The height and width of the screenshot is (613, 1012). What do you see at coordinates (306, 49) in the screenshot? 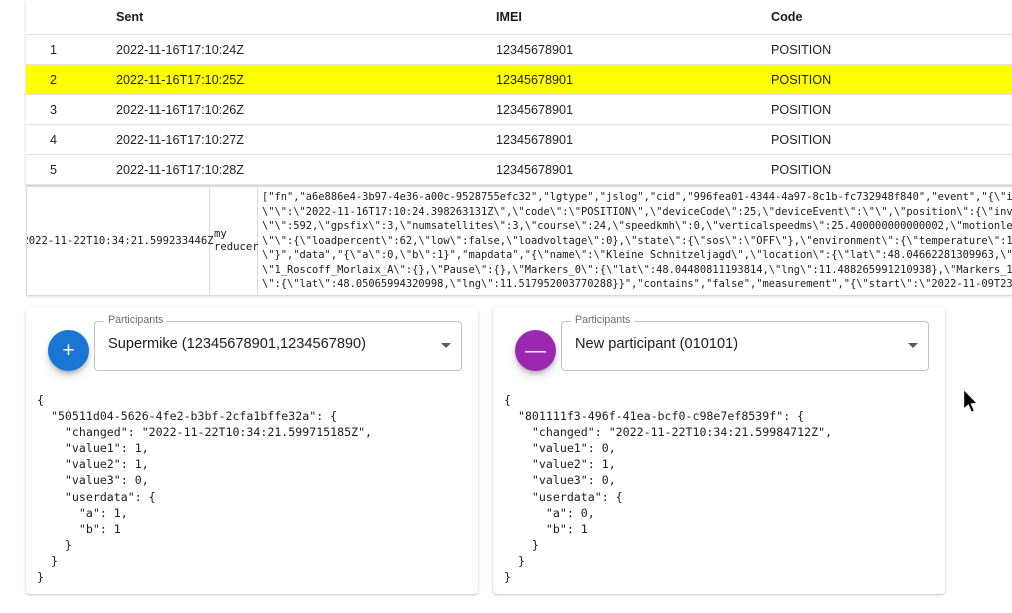
I see `cell-sent: 2022-11-16T17:10:24Z` at bounding box center [306, 49].